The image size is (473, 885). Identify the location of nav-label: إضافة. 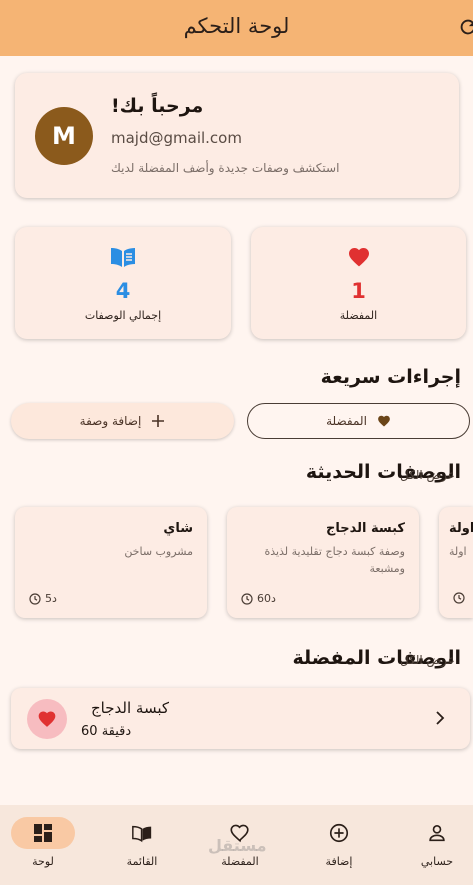
(339, 861).